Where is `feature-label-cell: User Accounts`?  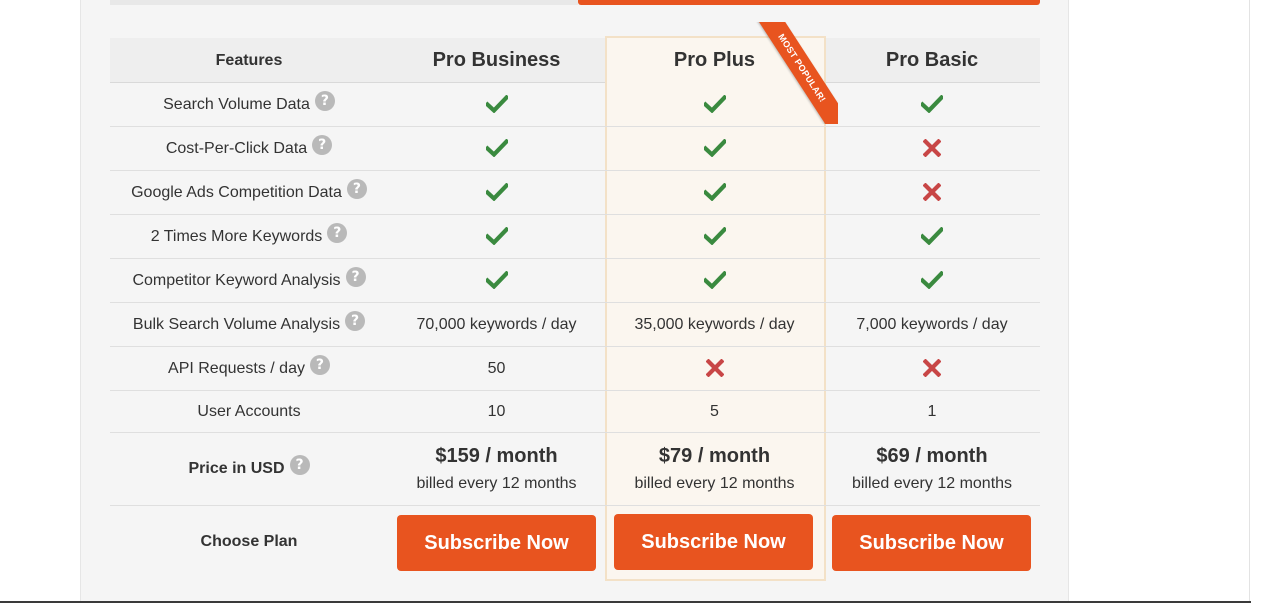
feature-label-cell: User Accounts is located at coordinates (249, 411).